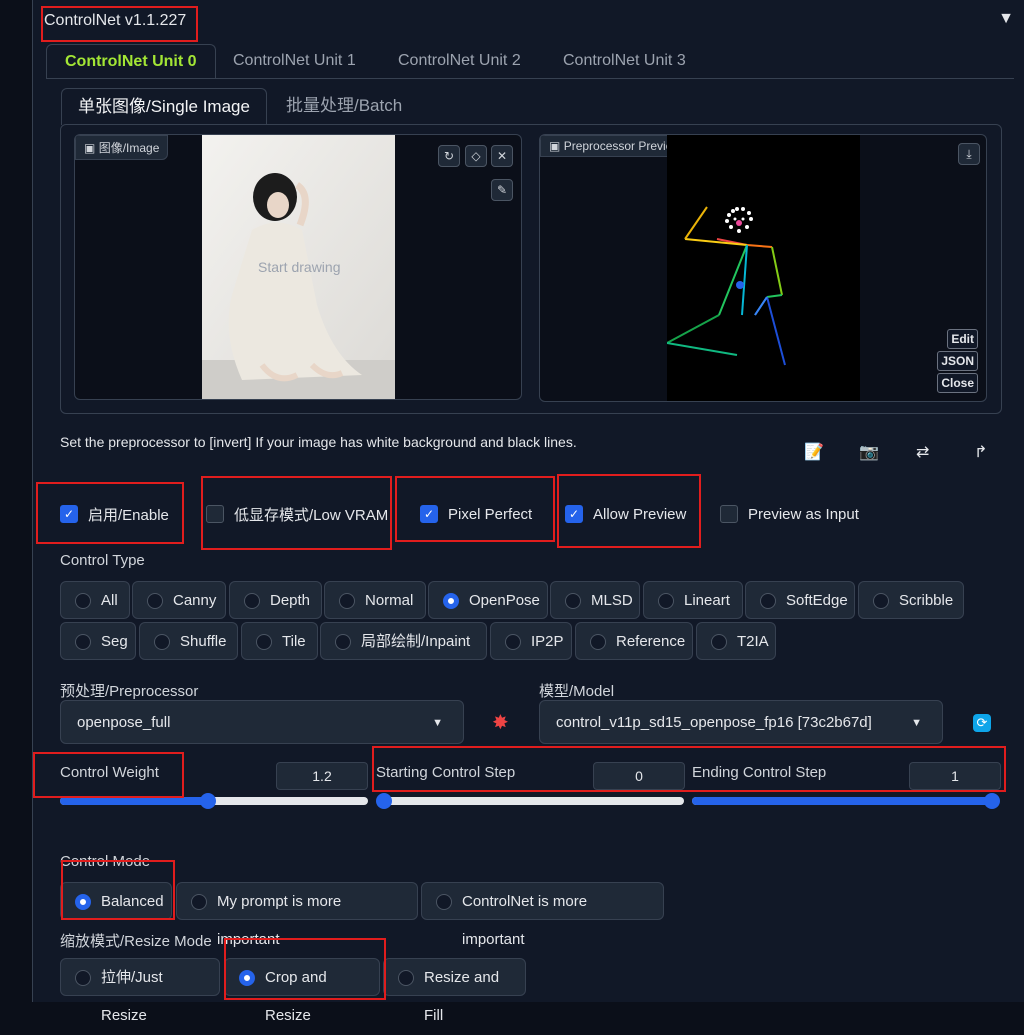 Image resolution: width=1024 pixels, height=1035 pixels. Describe the element at coordinates (476, 156) in the screenshot. I see `eraser-icon: ◇` at that location.